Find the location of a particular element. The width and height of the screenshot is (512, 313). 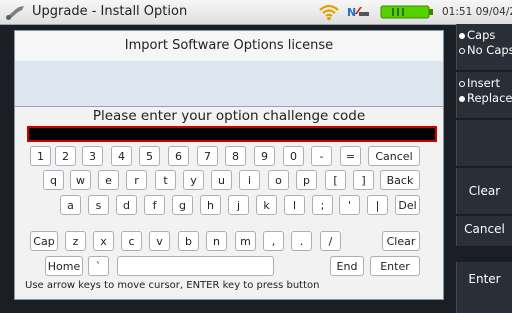

key-y: y is located at coordinates (193, 180).